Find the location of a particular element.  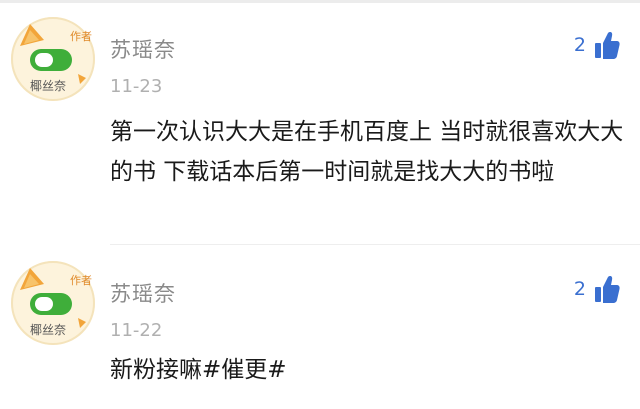

comment-divider is located at coordinates (375, 244).